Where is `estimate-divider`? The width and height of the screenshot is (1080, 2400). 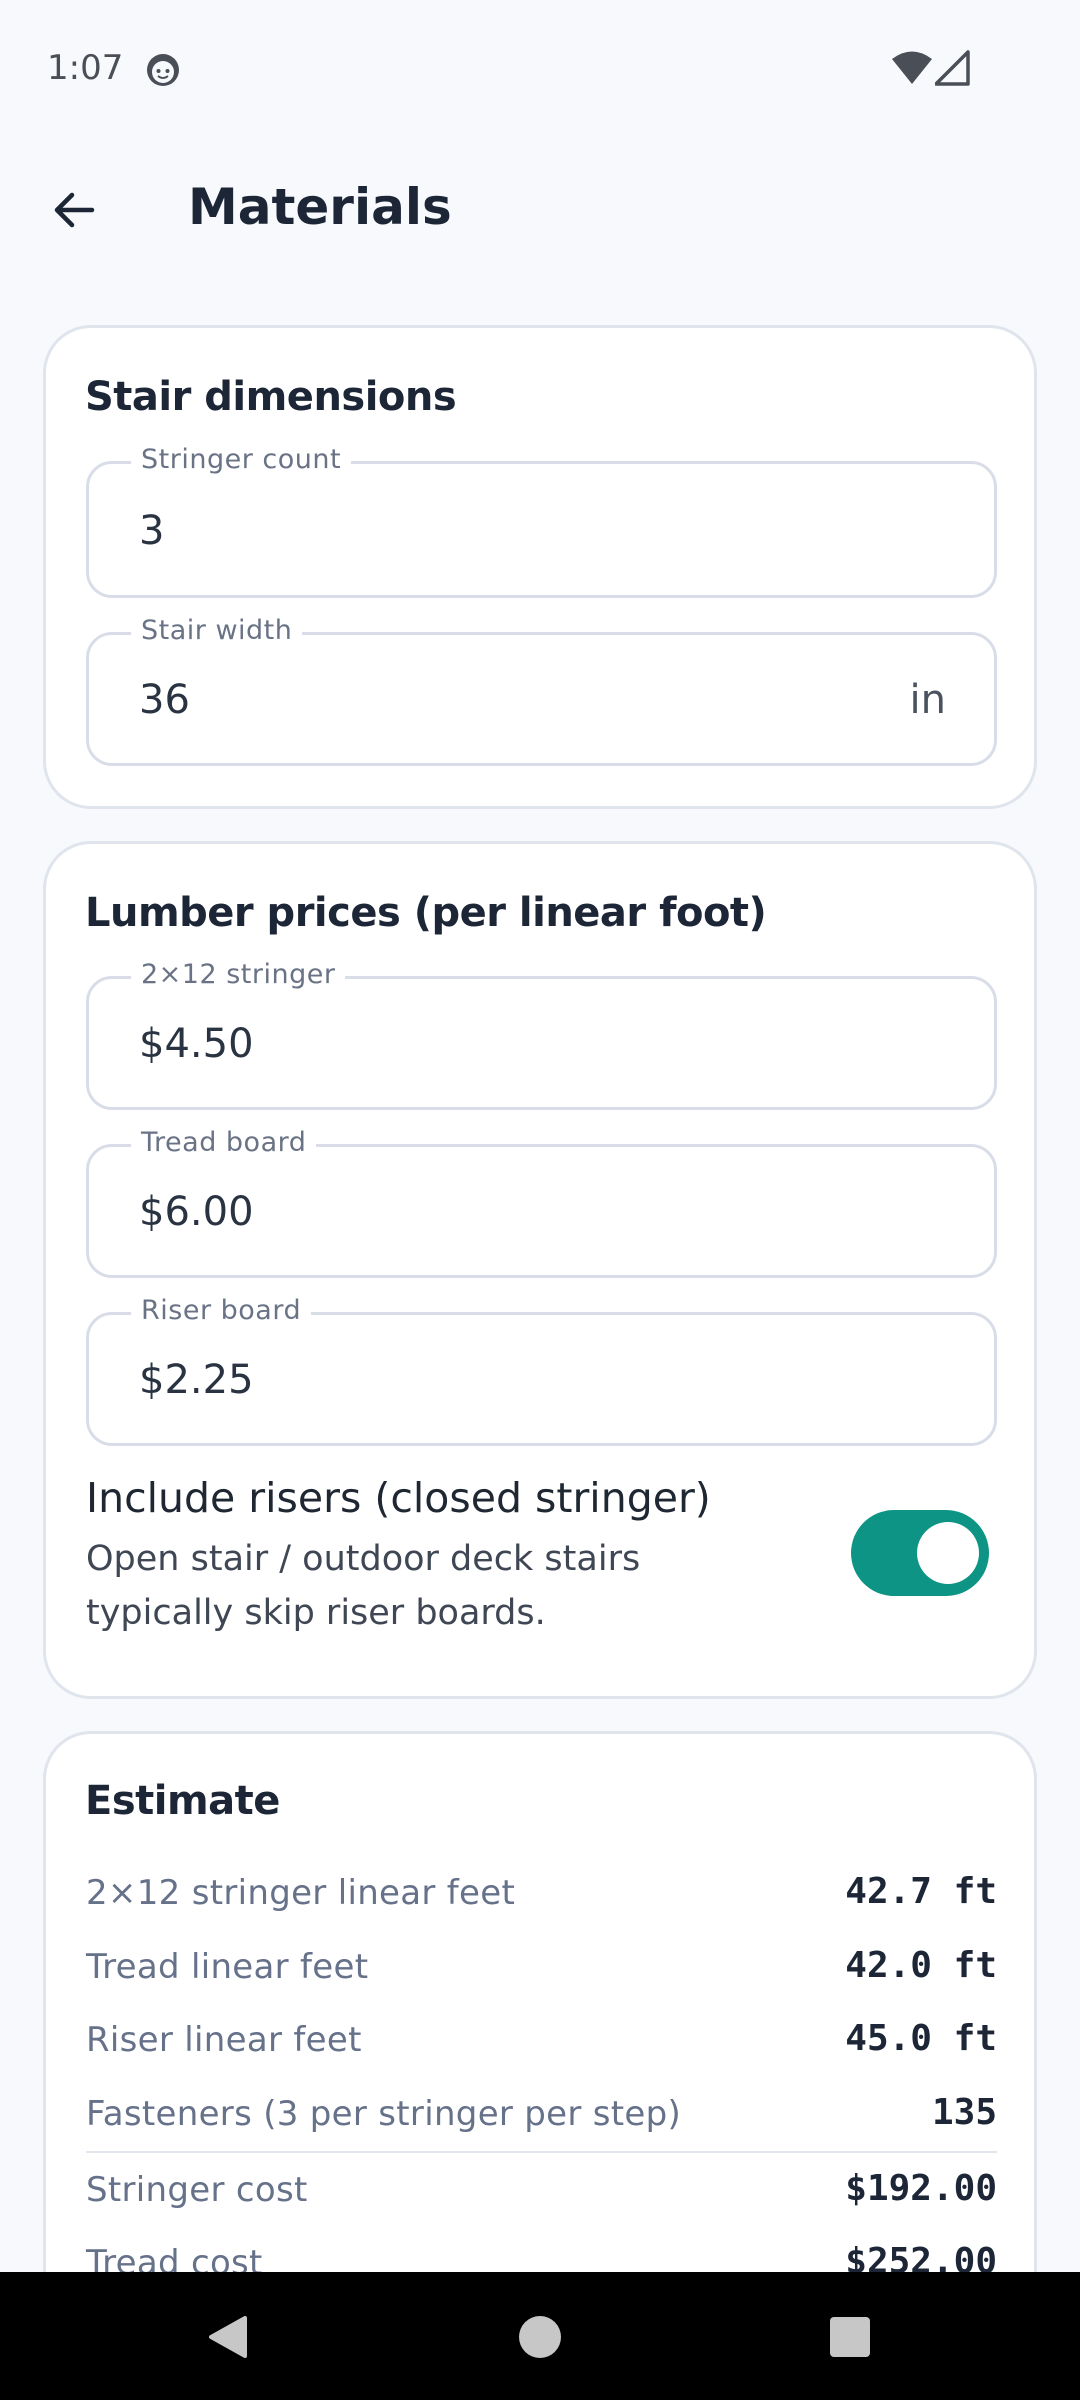
estimate-divider is located at coordinates (541, 2152).